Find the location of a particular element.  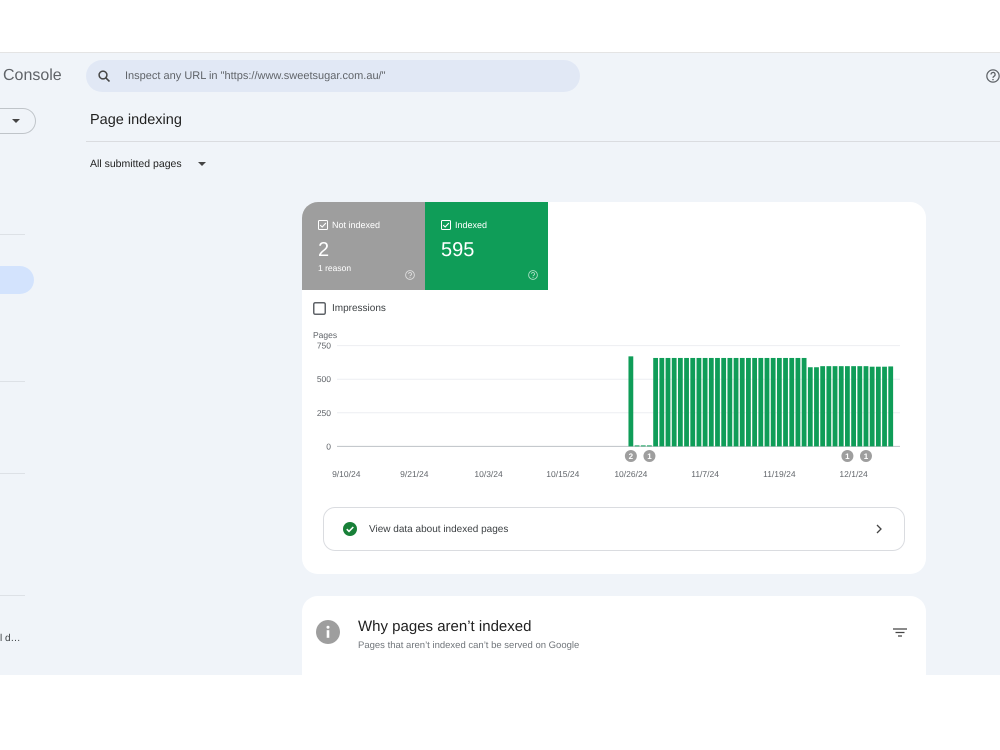

y-axis-label: 0 is located at coordinates (328, 446).